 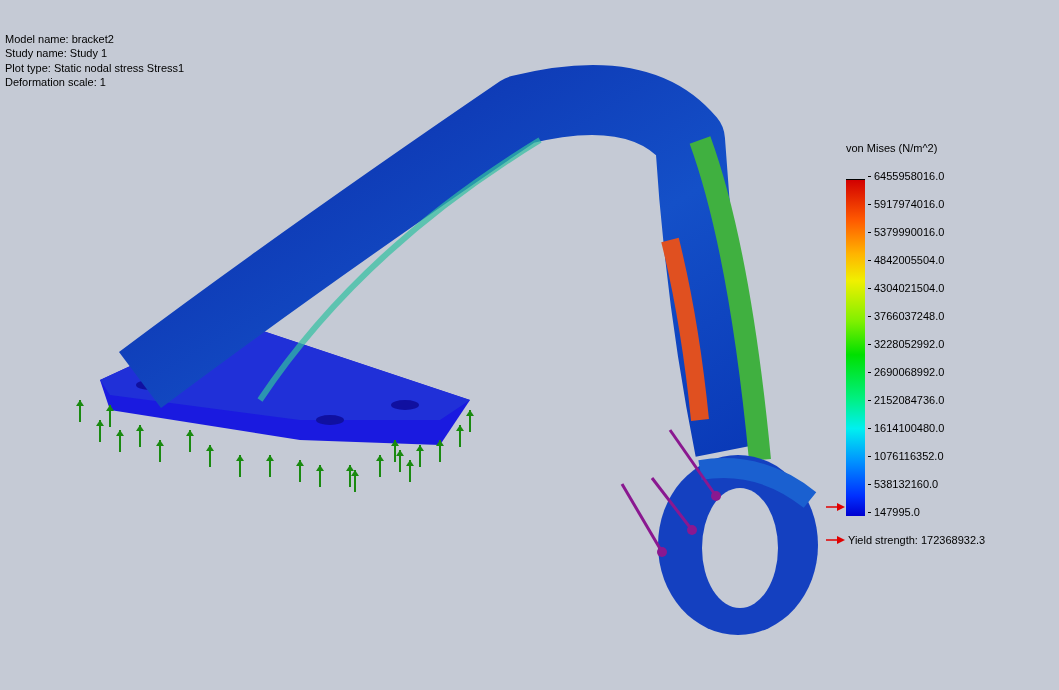 I want to click on scale-label: 2690068992.0, so click(x=909, y=372).